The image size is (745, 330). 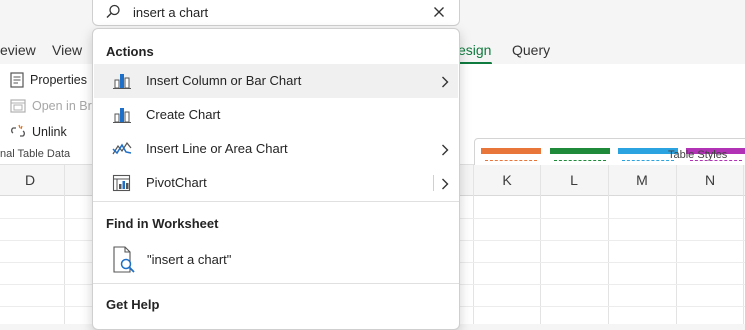 I want to click on find-section-header: Find in Worksheet, so click(x=162, y=223).